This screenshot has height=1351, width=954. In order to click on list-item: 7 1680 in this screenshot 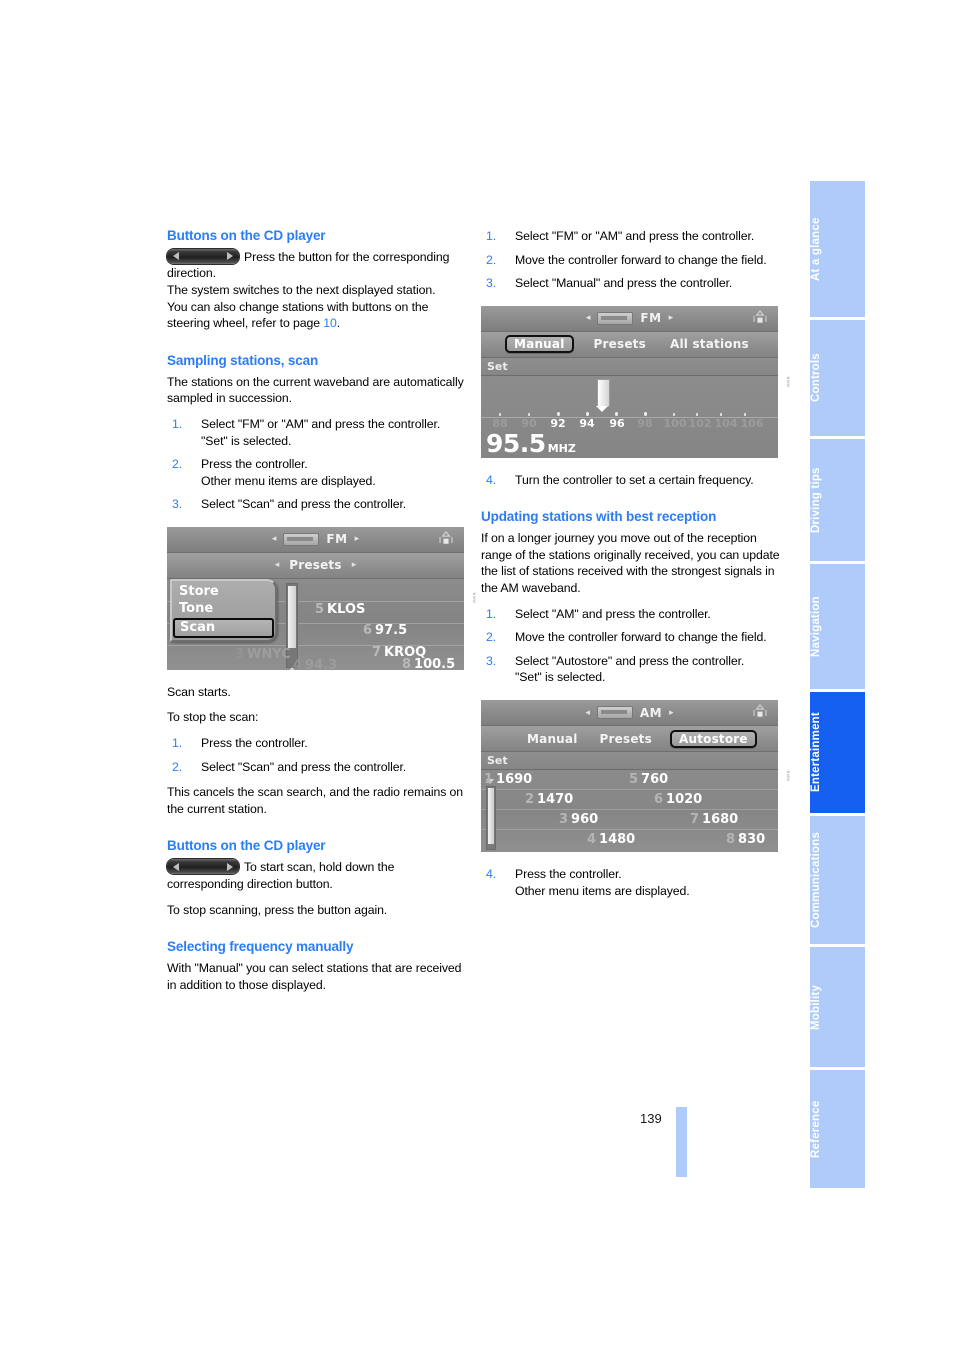, I will do `click(714, 819)`.